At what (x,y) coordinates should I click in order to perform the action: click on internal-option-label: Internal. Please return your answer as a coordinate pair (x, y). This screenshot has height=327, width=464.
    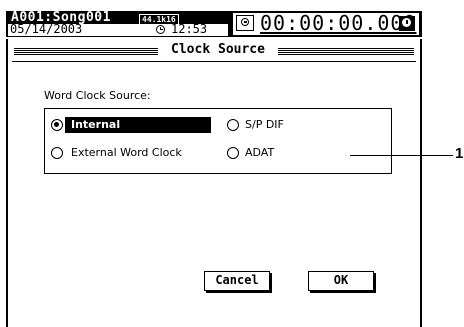
    Looking at the image, I should click on (95, 124).